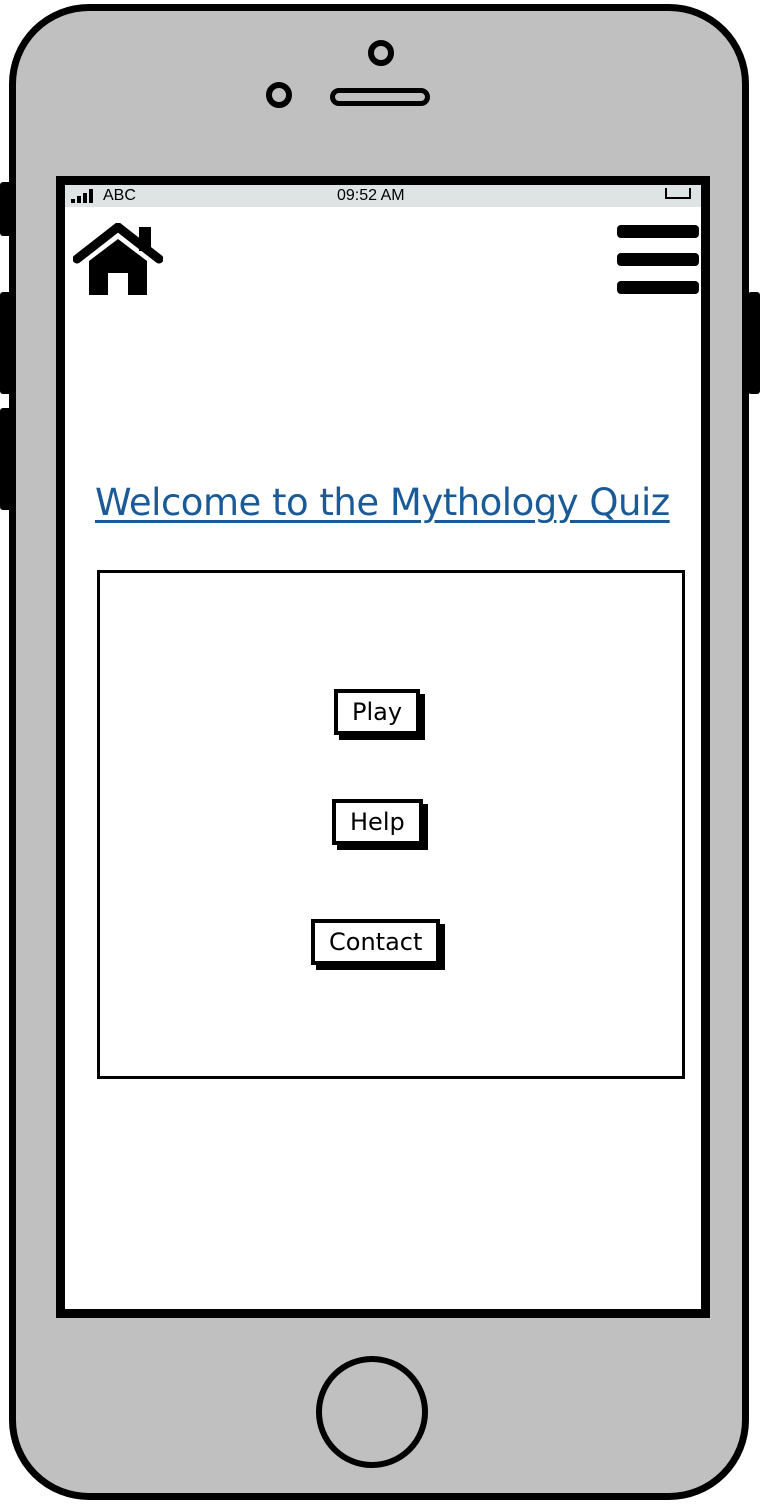 Image resolution: width=760 pixels, height=1508 pixels. Describe the element at coordinates (84, 196) in the screenshot. I see `signal-icon` at that location.